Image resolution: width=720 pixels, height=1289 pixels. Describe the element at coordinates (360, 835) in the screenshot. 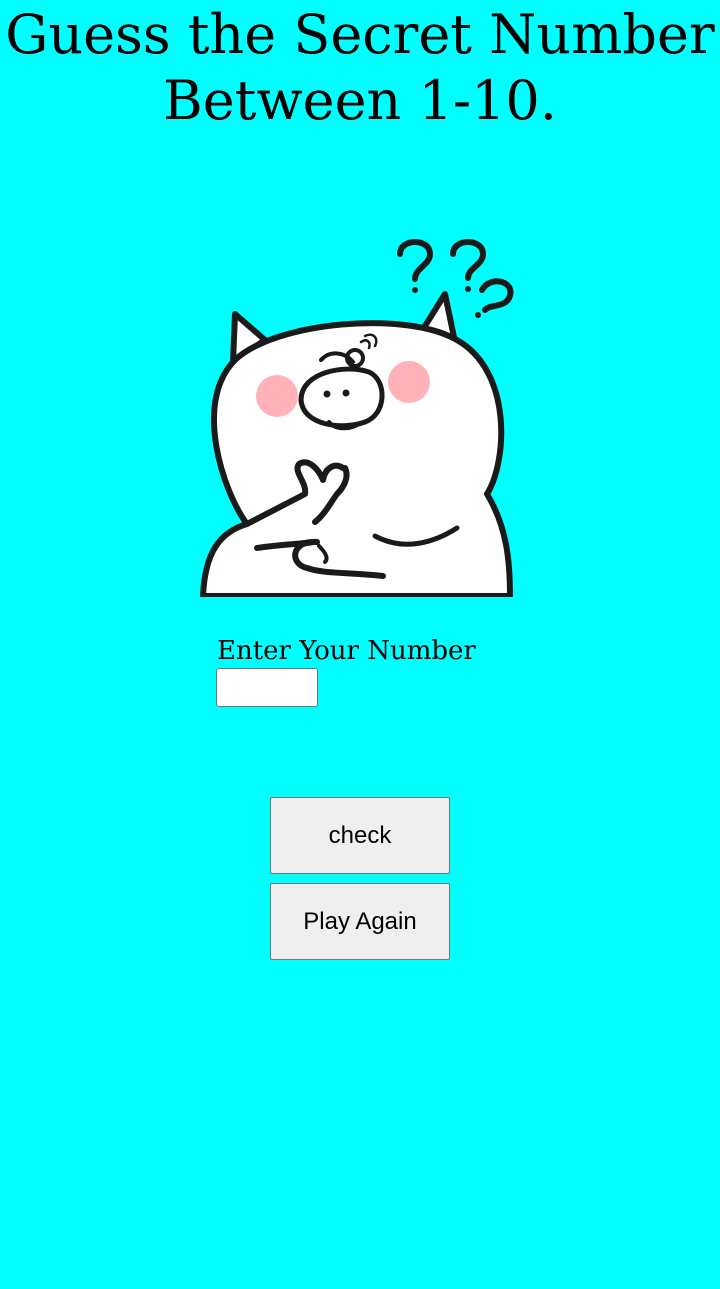

I see `check-button: check` at that location.